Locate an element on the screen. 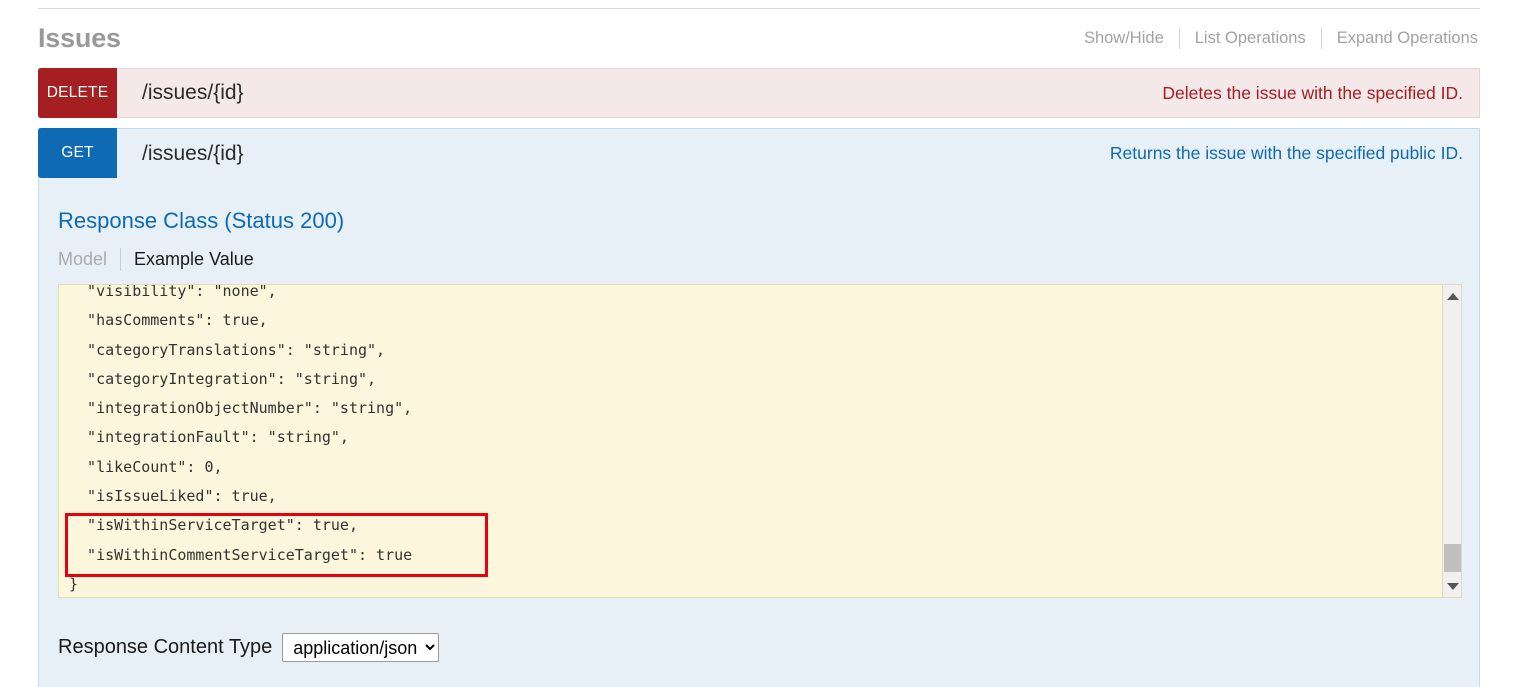 The image size is (1517, 687). response-content-type-row: Response Content Type application/json is located at coordinates (249, 647).